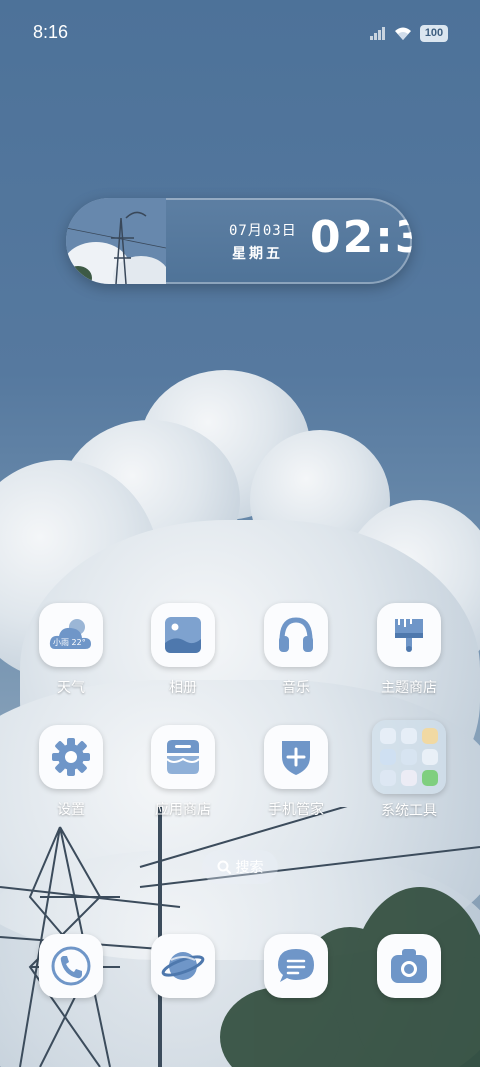 Image resolution: width=480 pixels, height=1067 pixels. I want to click on weather-icon: 小雨 22°, so click(71, 635).